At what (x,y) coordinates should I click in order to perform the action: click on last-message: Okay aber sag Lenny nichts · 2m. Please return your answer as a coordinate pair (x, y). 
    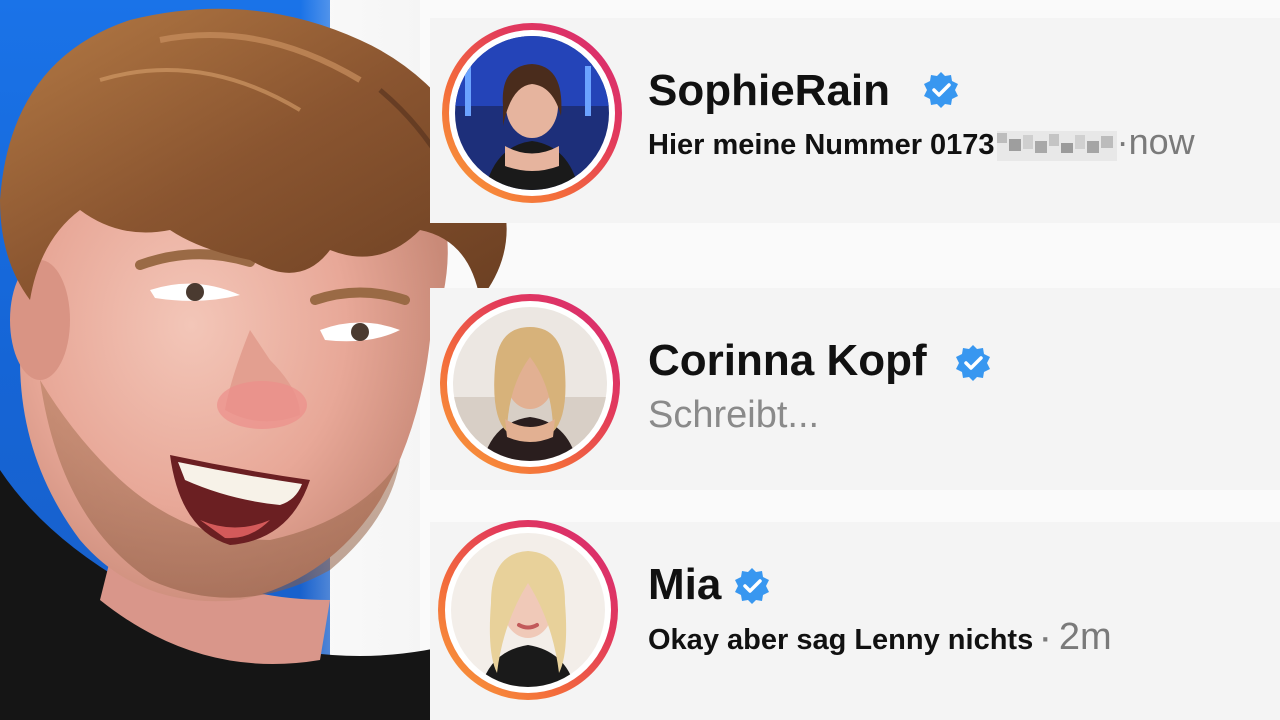
    Looking at the image, I should click on (880, 637).